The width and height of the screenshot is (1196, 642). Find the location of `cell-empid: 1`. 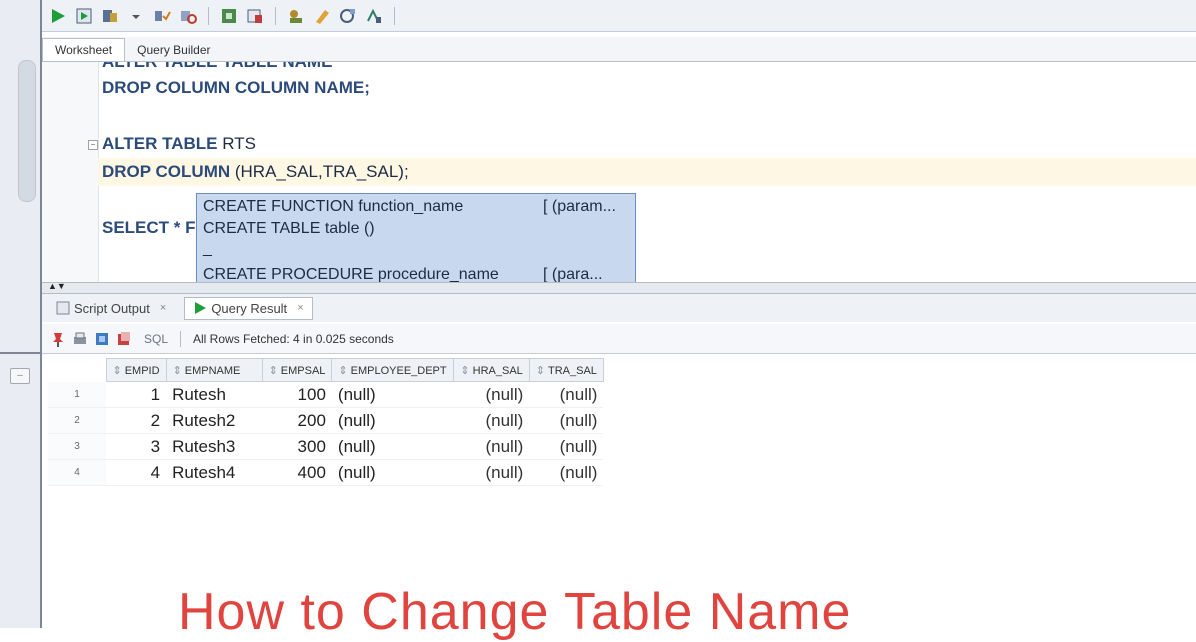

cell-empid: 1 is located at coordinates (136, 394).